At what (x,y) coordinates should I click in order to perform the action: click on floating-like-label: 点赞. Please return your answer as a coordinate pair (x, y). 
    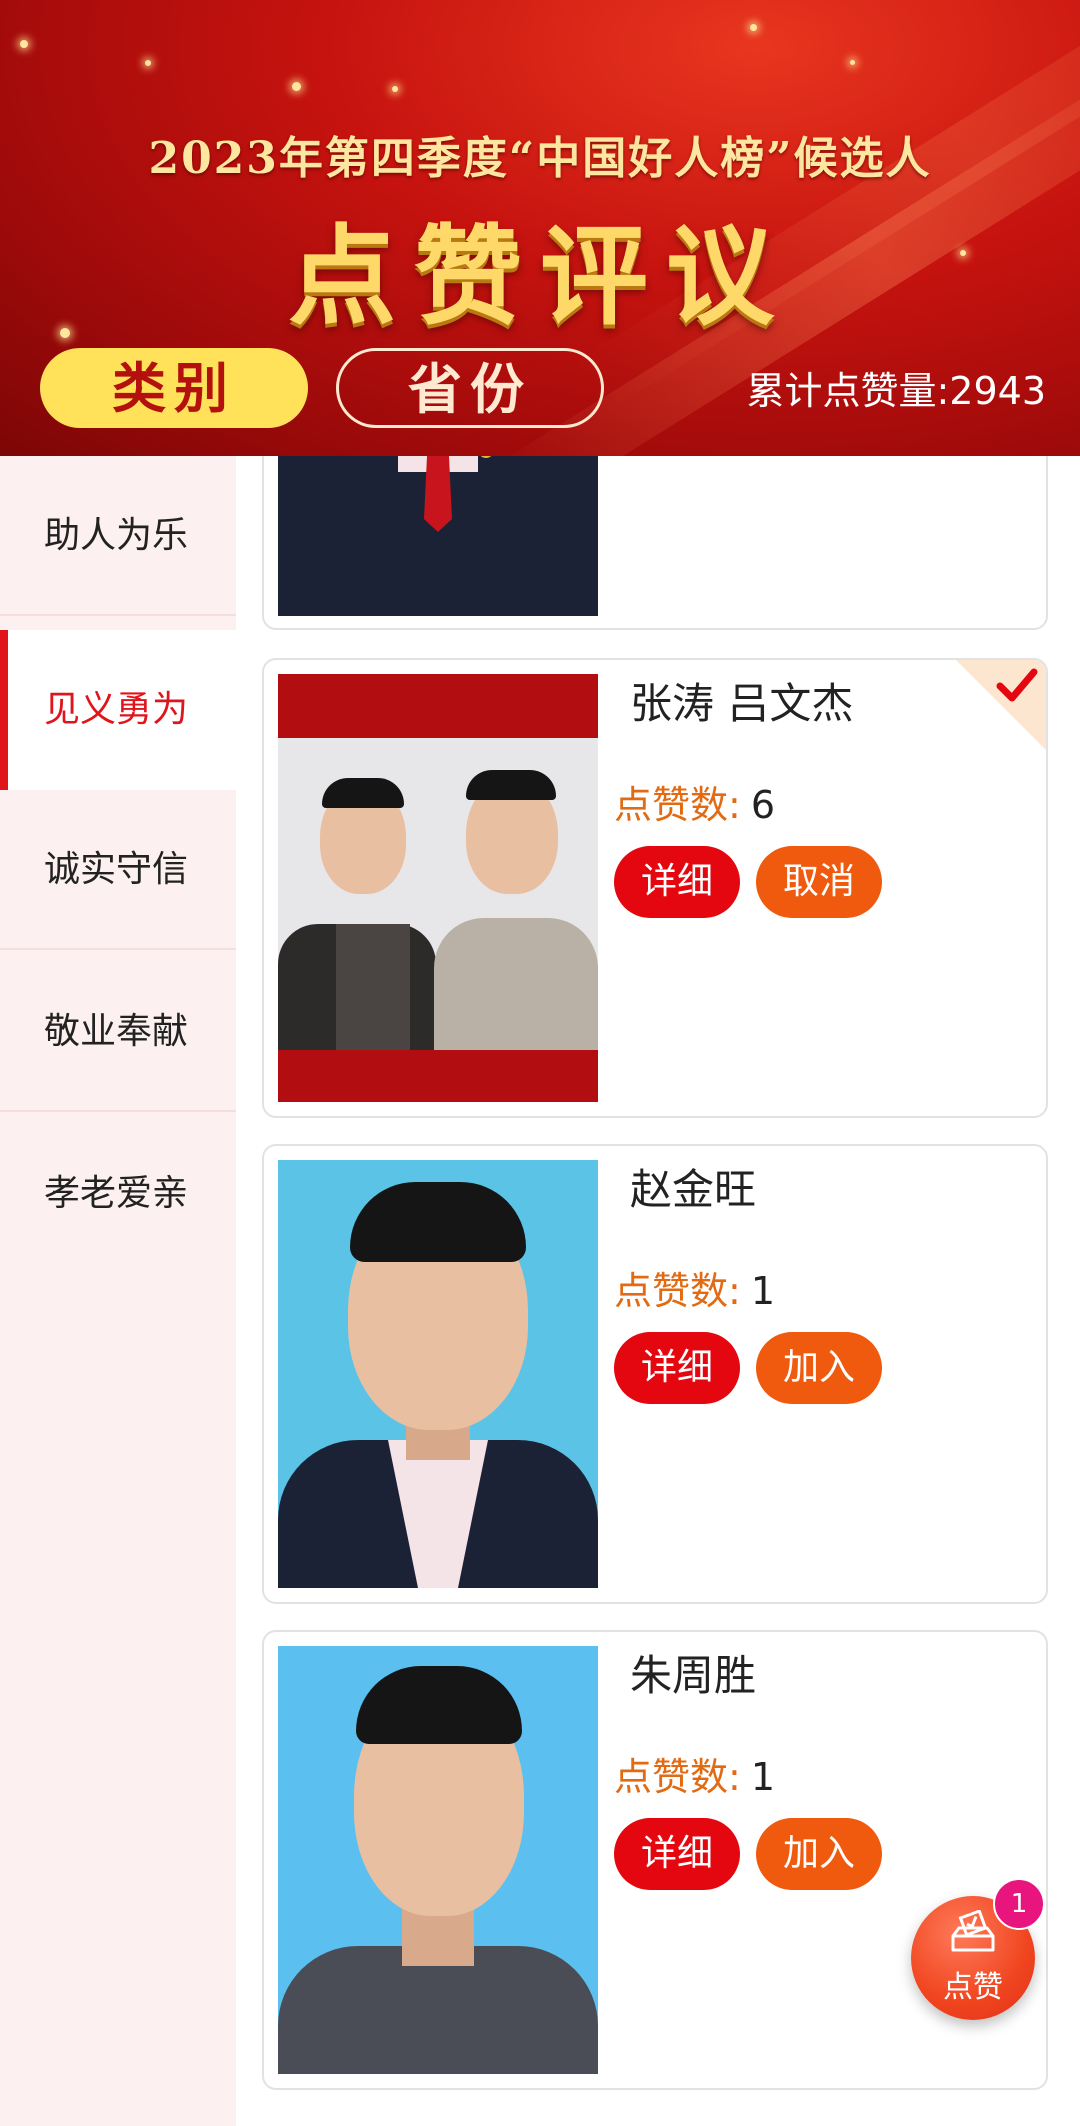
    Looking at the image, I should click on (973, 1987).